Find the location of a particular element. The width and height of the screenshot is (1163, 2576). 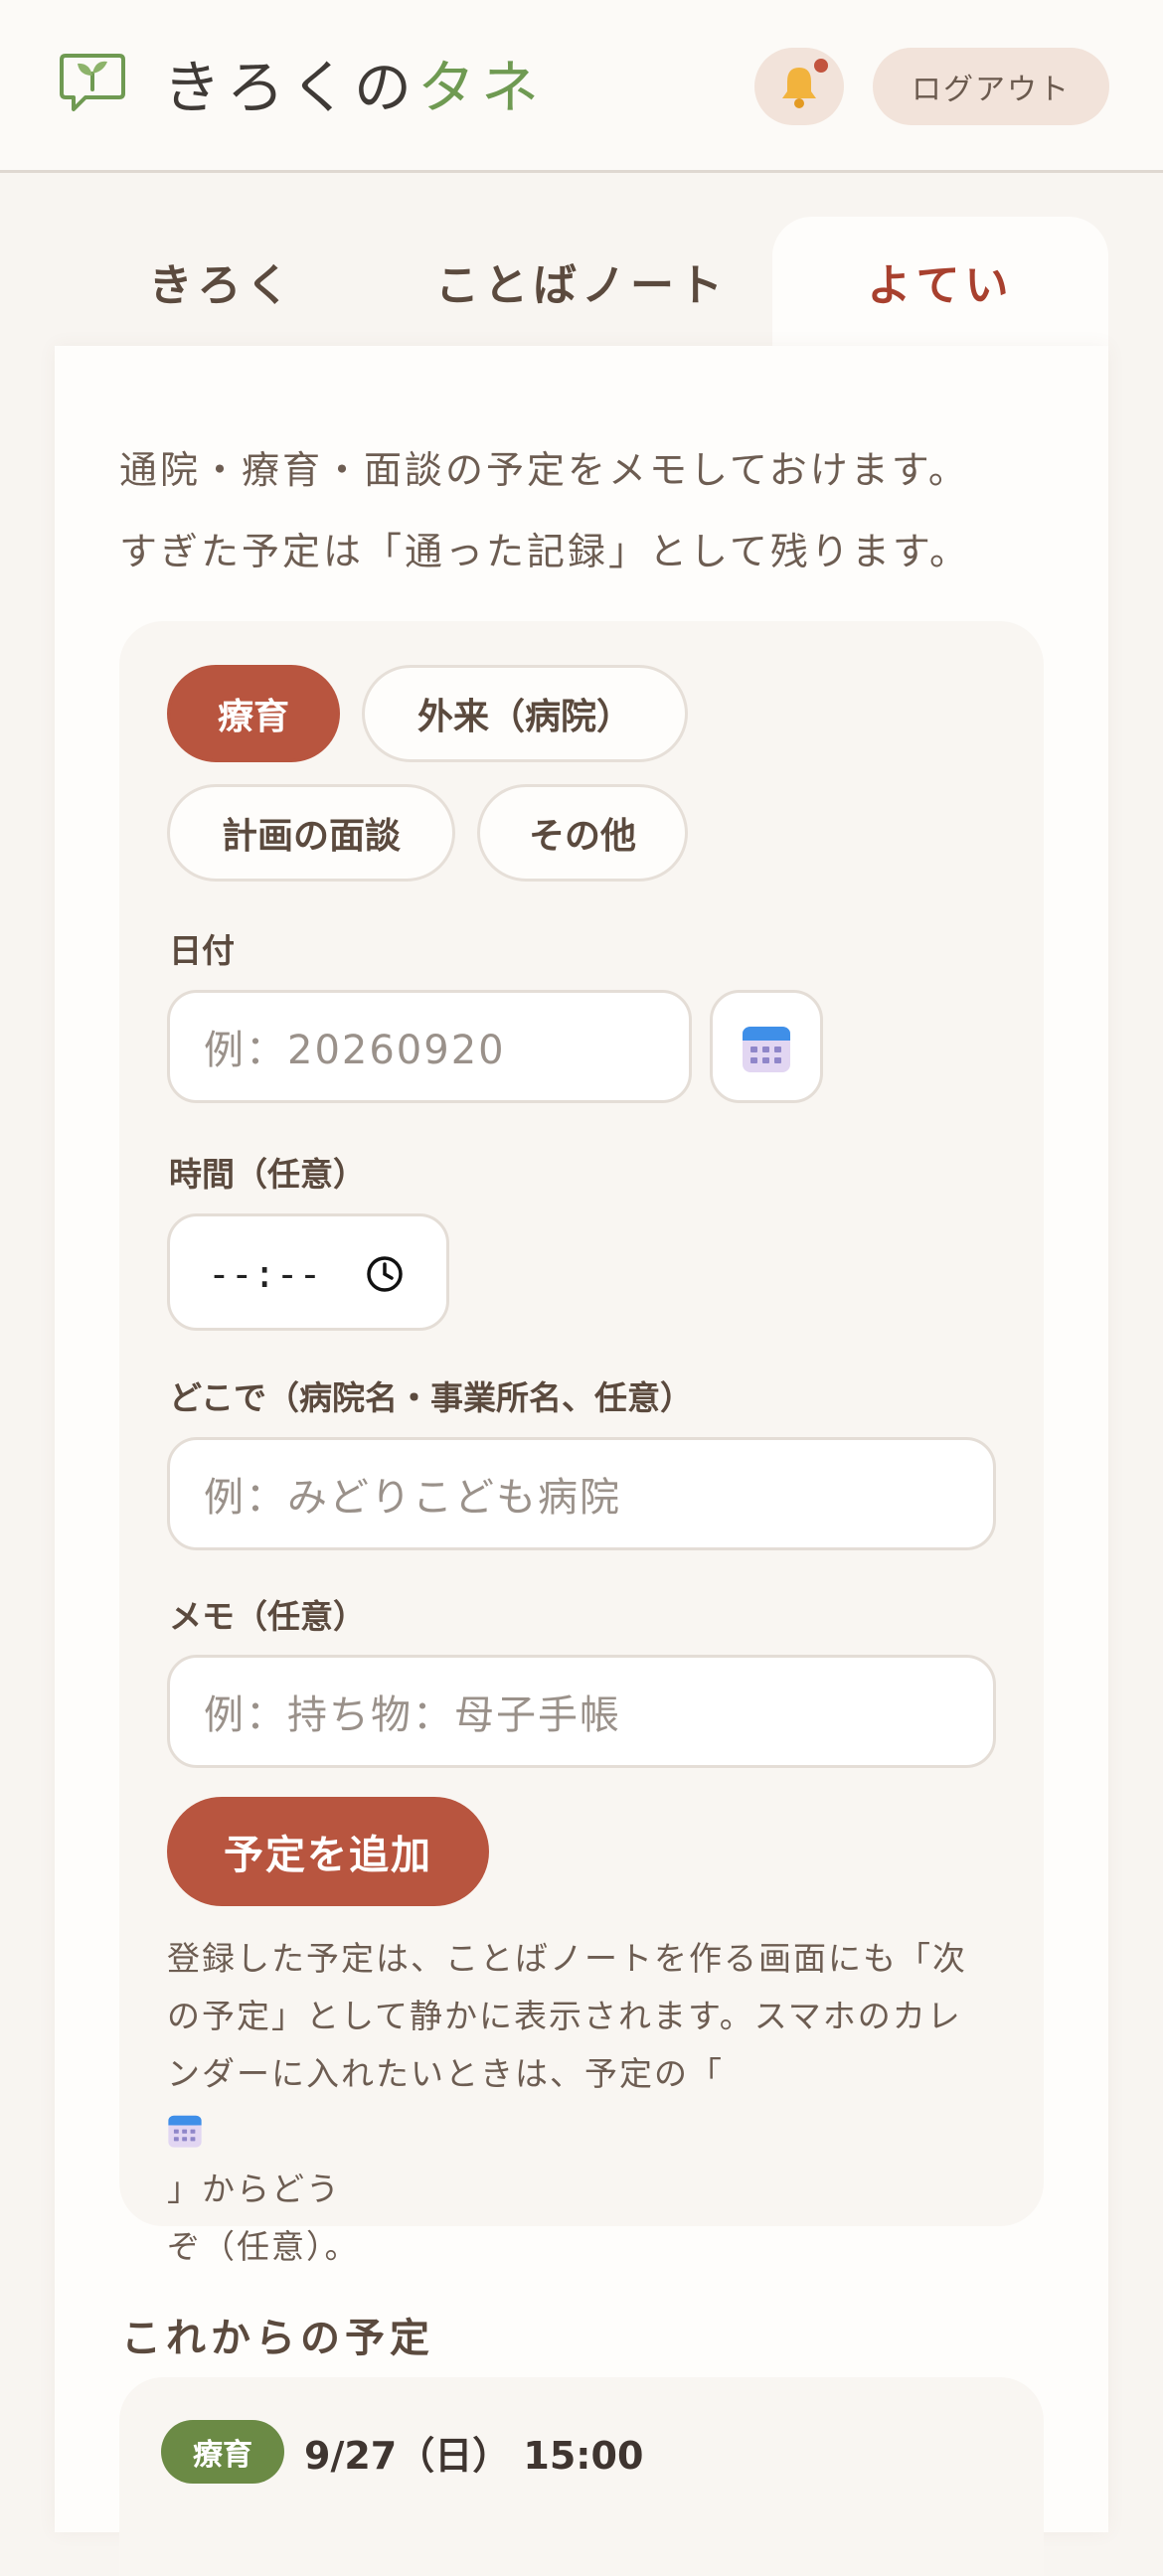

event-datetime: 9/27（日） 15:00 is located at coordinates (473, 2452).